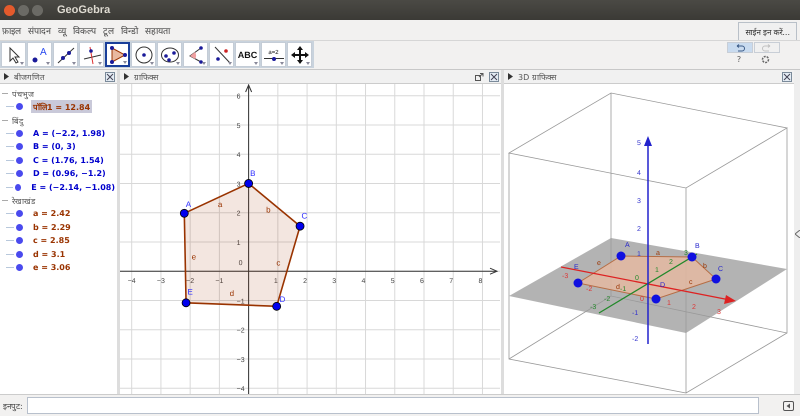 The width and height of the screenshot is (800, 416). Describe the element at coordinates (17, 120) in the screenshot. I see `group-heading: बिंदु` at that location.